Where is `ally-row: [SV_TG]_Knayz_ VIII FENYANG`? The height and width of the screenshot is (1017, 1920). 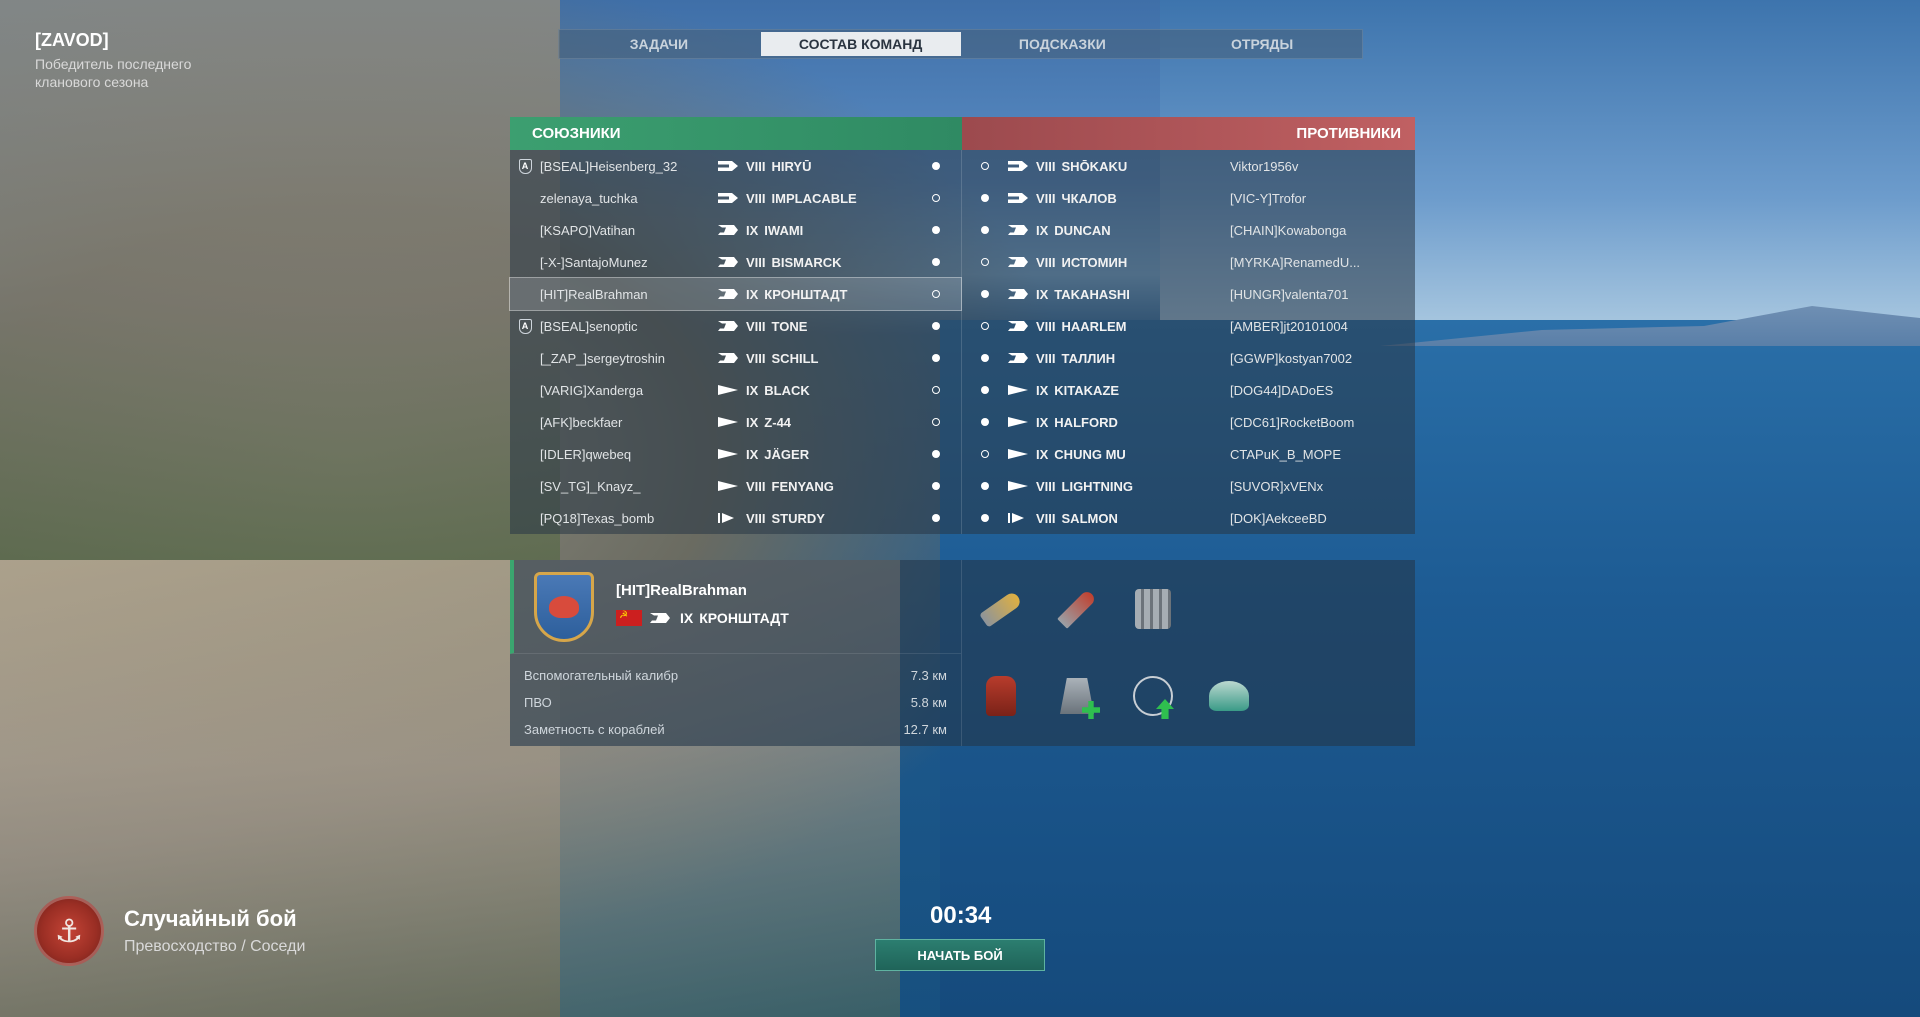 ally-row: [SV_TG]_Knayz_ VIII FENYANG is located at coordinates (735, 486).